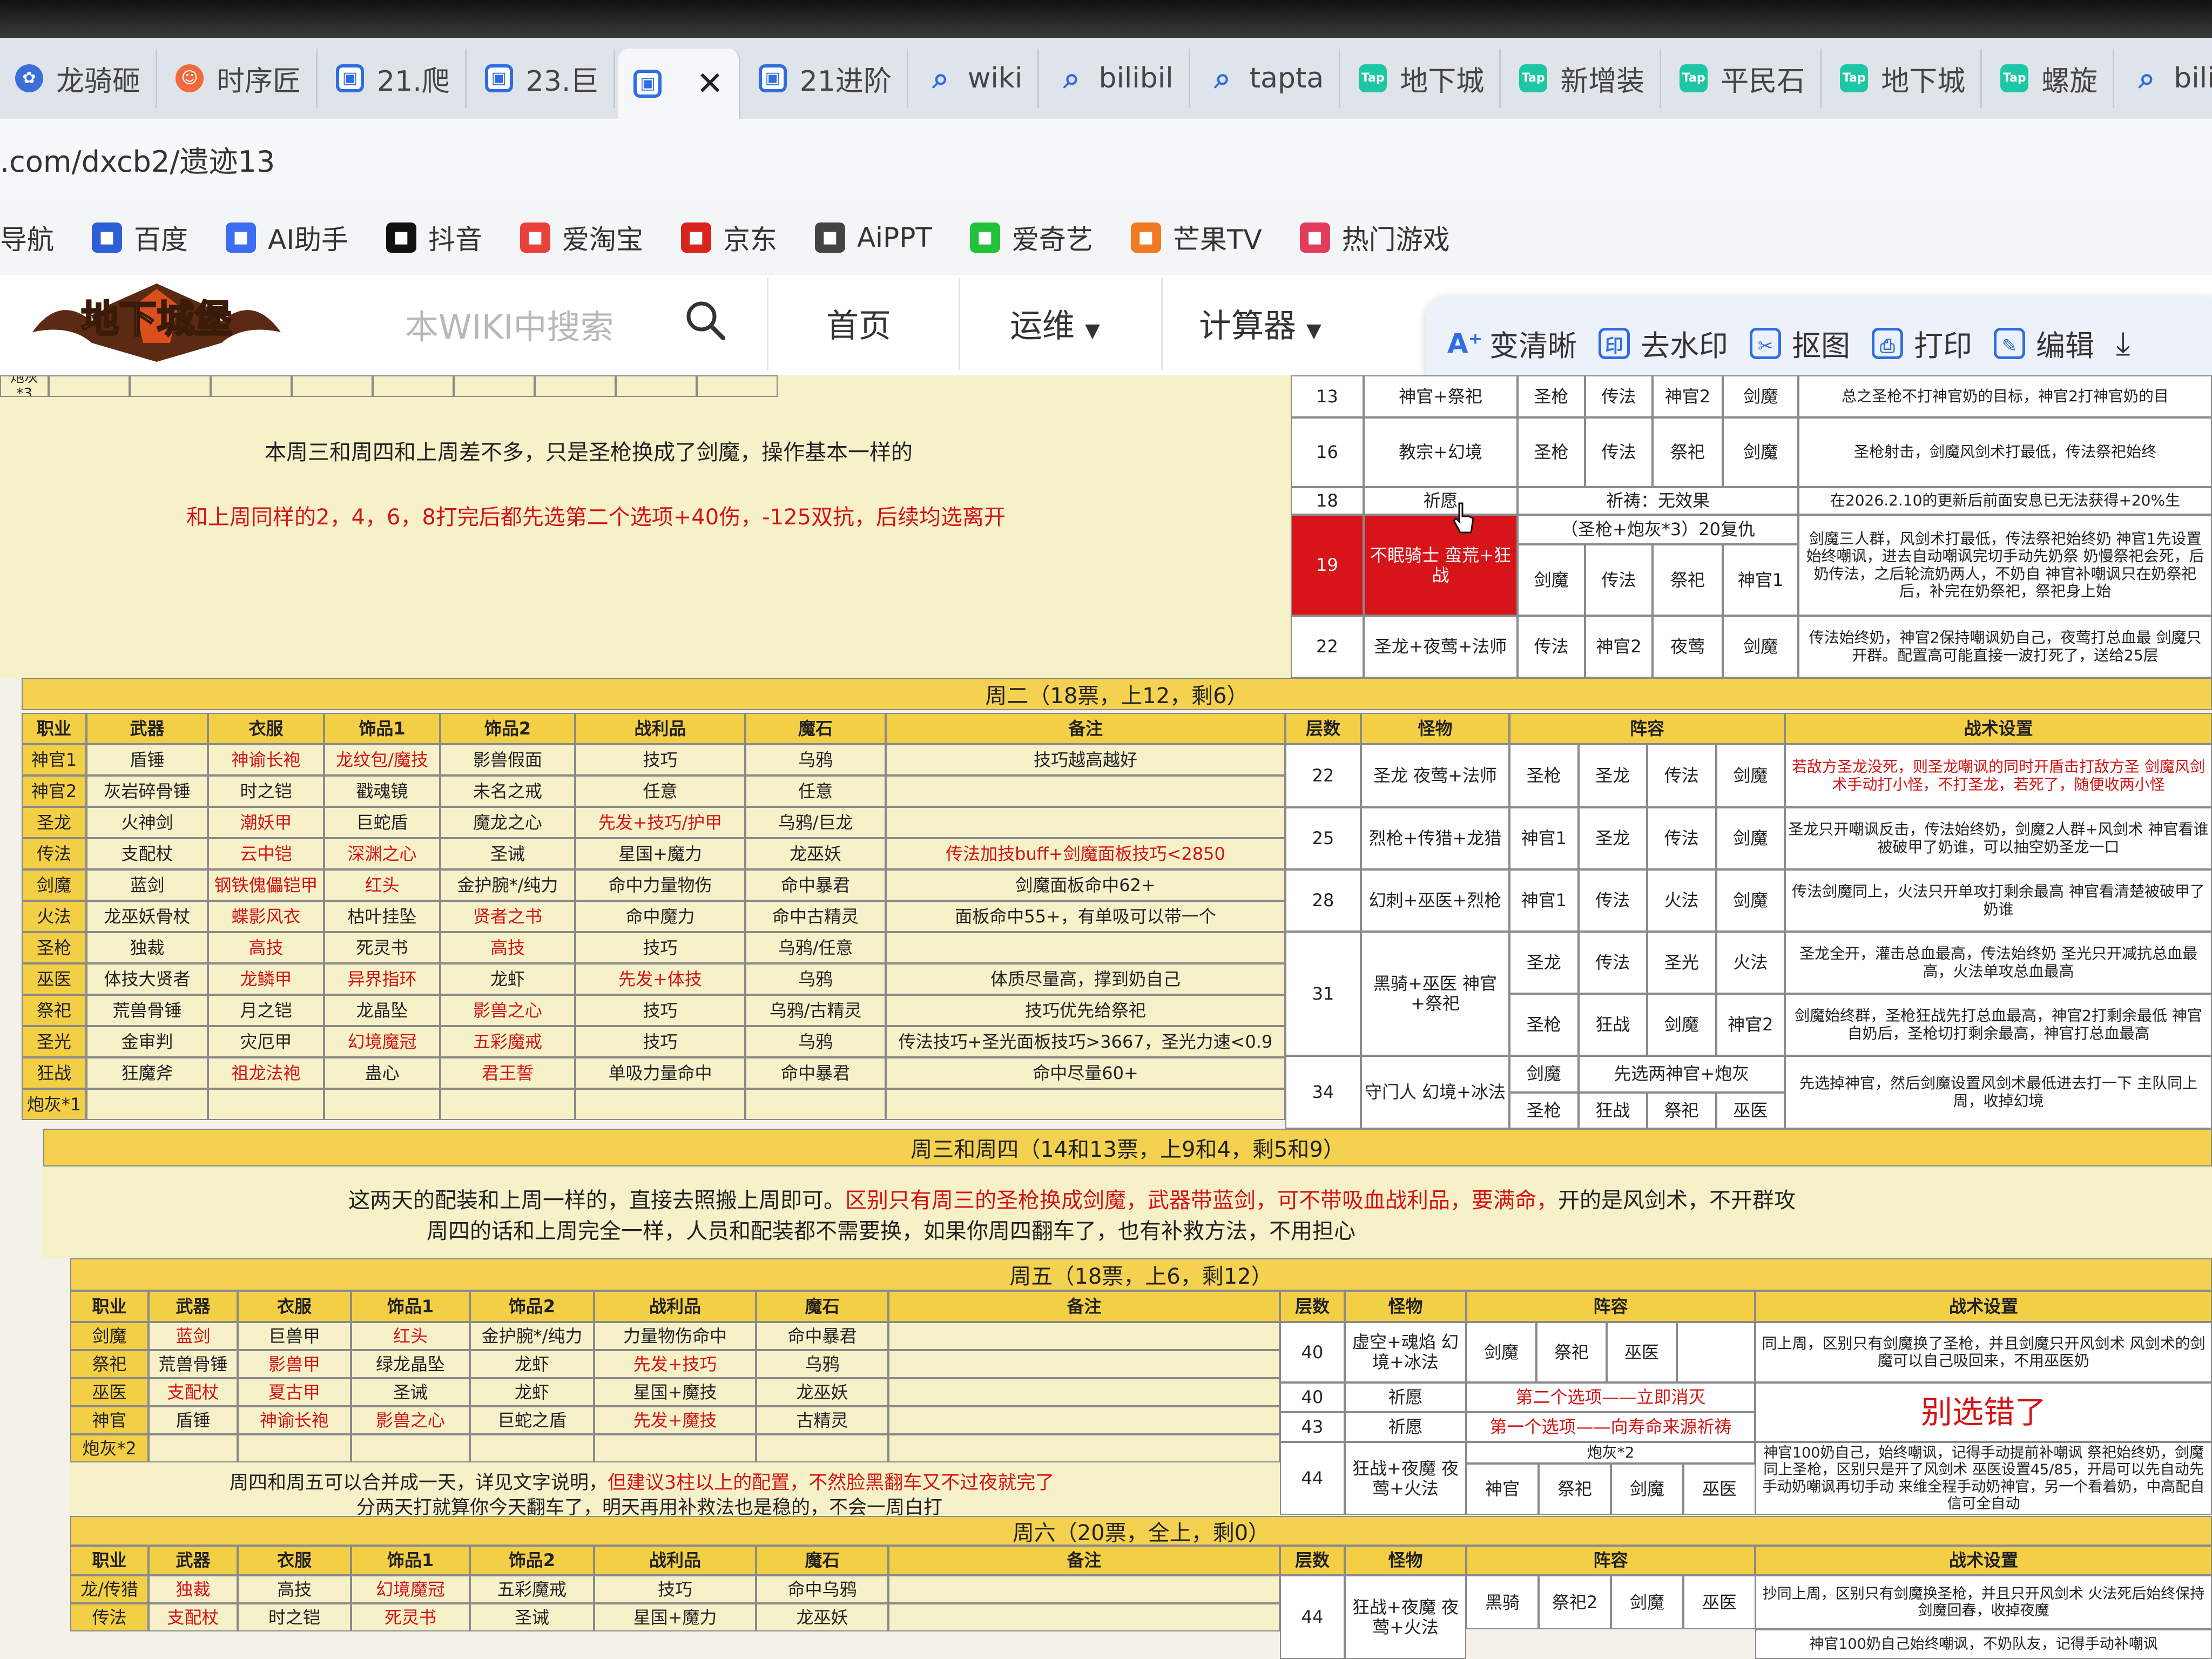 The width and height of the screenshot is (2212, 1659). Describe the element at coordinates (193, 1560) in the screenshot. I see `column-header: 武器` at that location.